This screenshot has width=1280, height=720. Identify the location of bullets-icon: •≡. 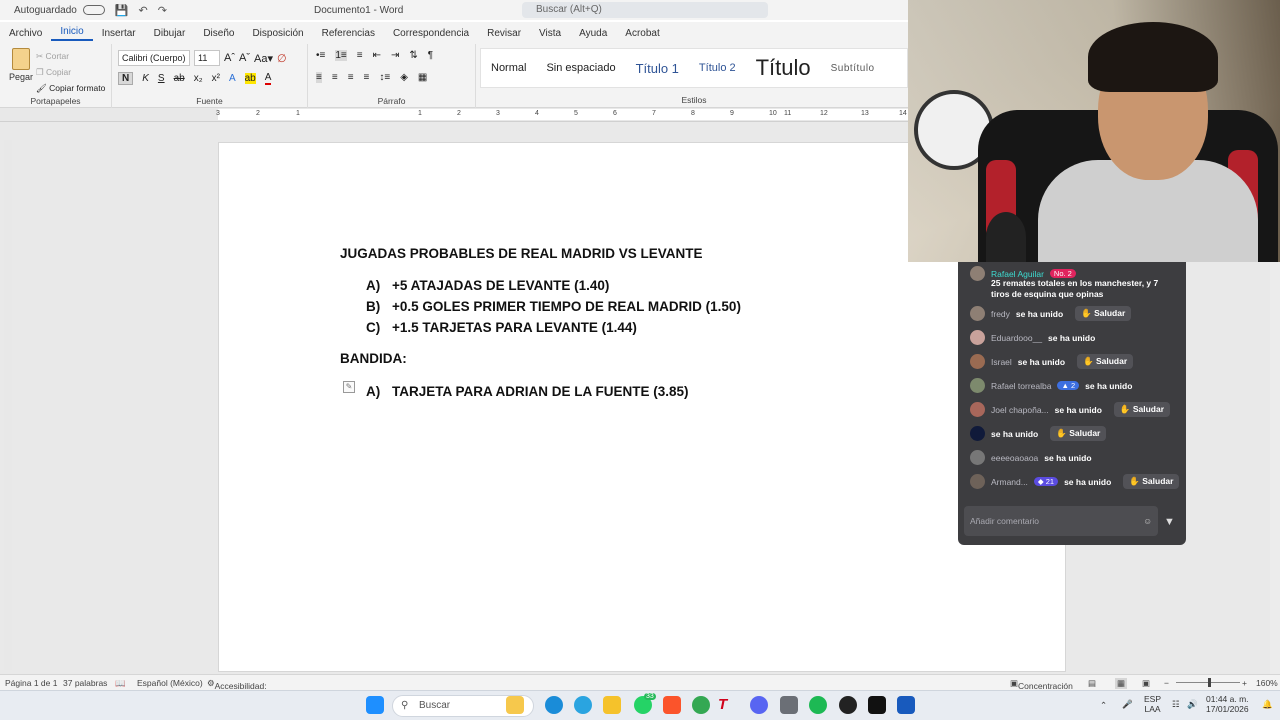
(320, 55).